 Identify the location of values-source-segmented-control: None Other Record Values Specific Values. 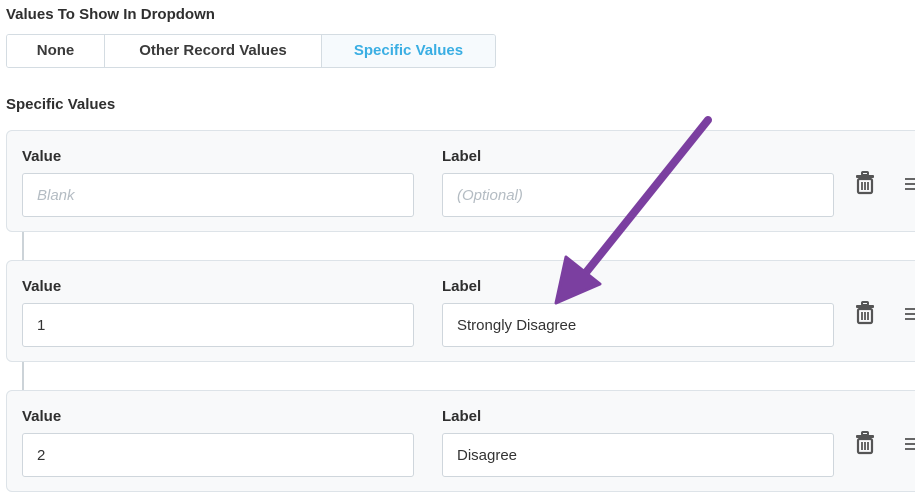
(251, 51).